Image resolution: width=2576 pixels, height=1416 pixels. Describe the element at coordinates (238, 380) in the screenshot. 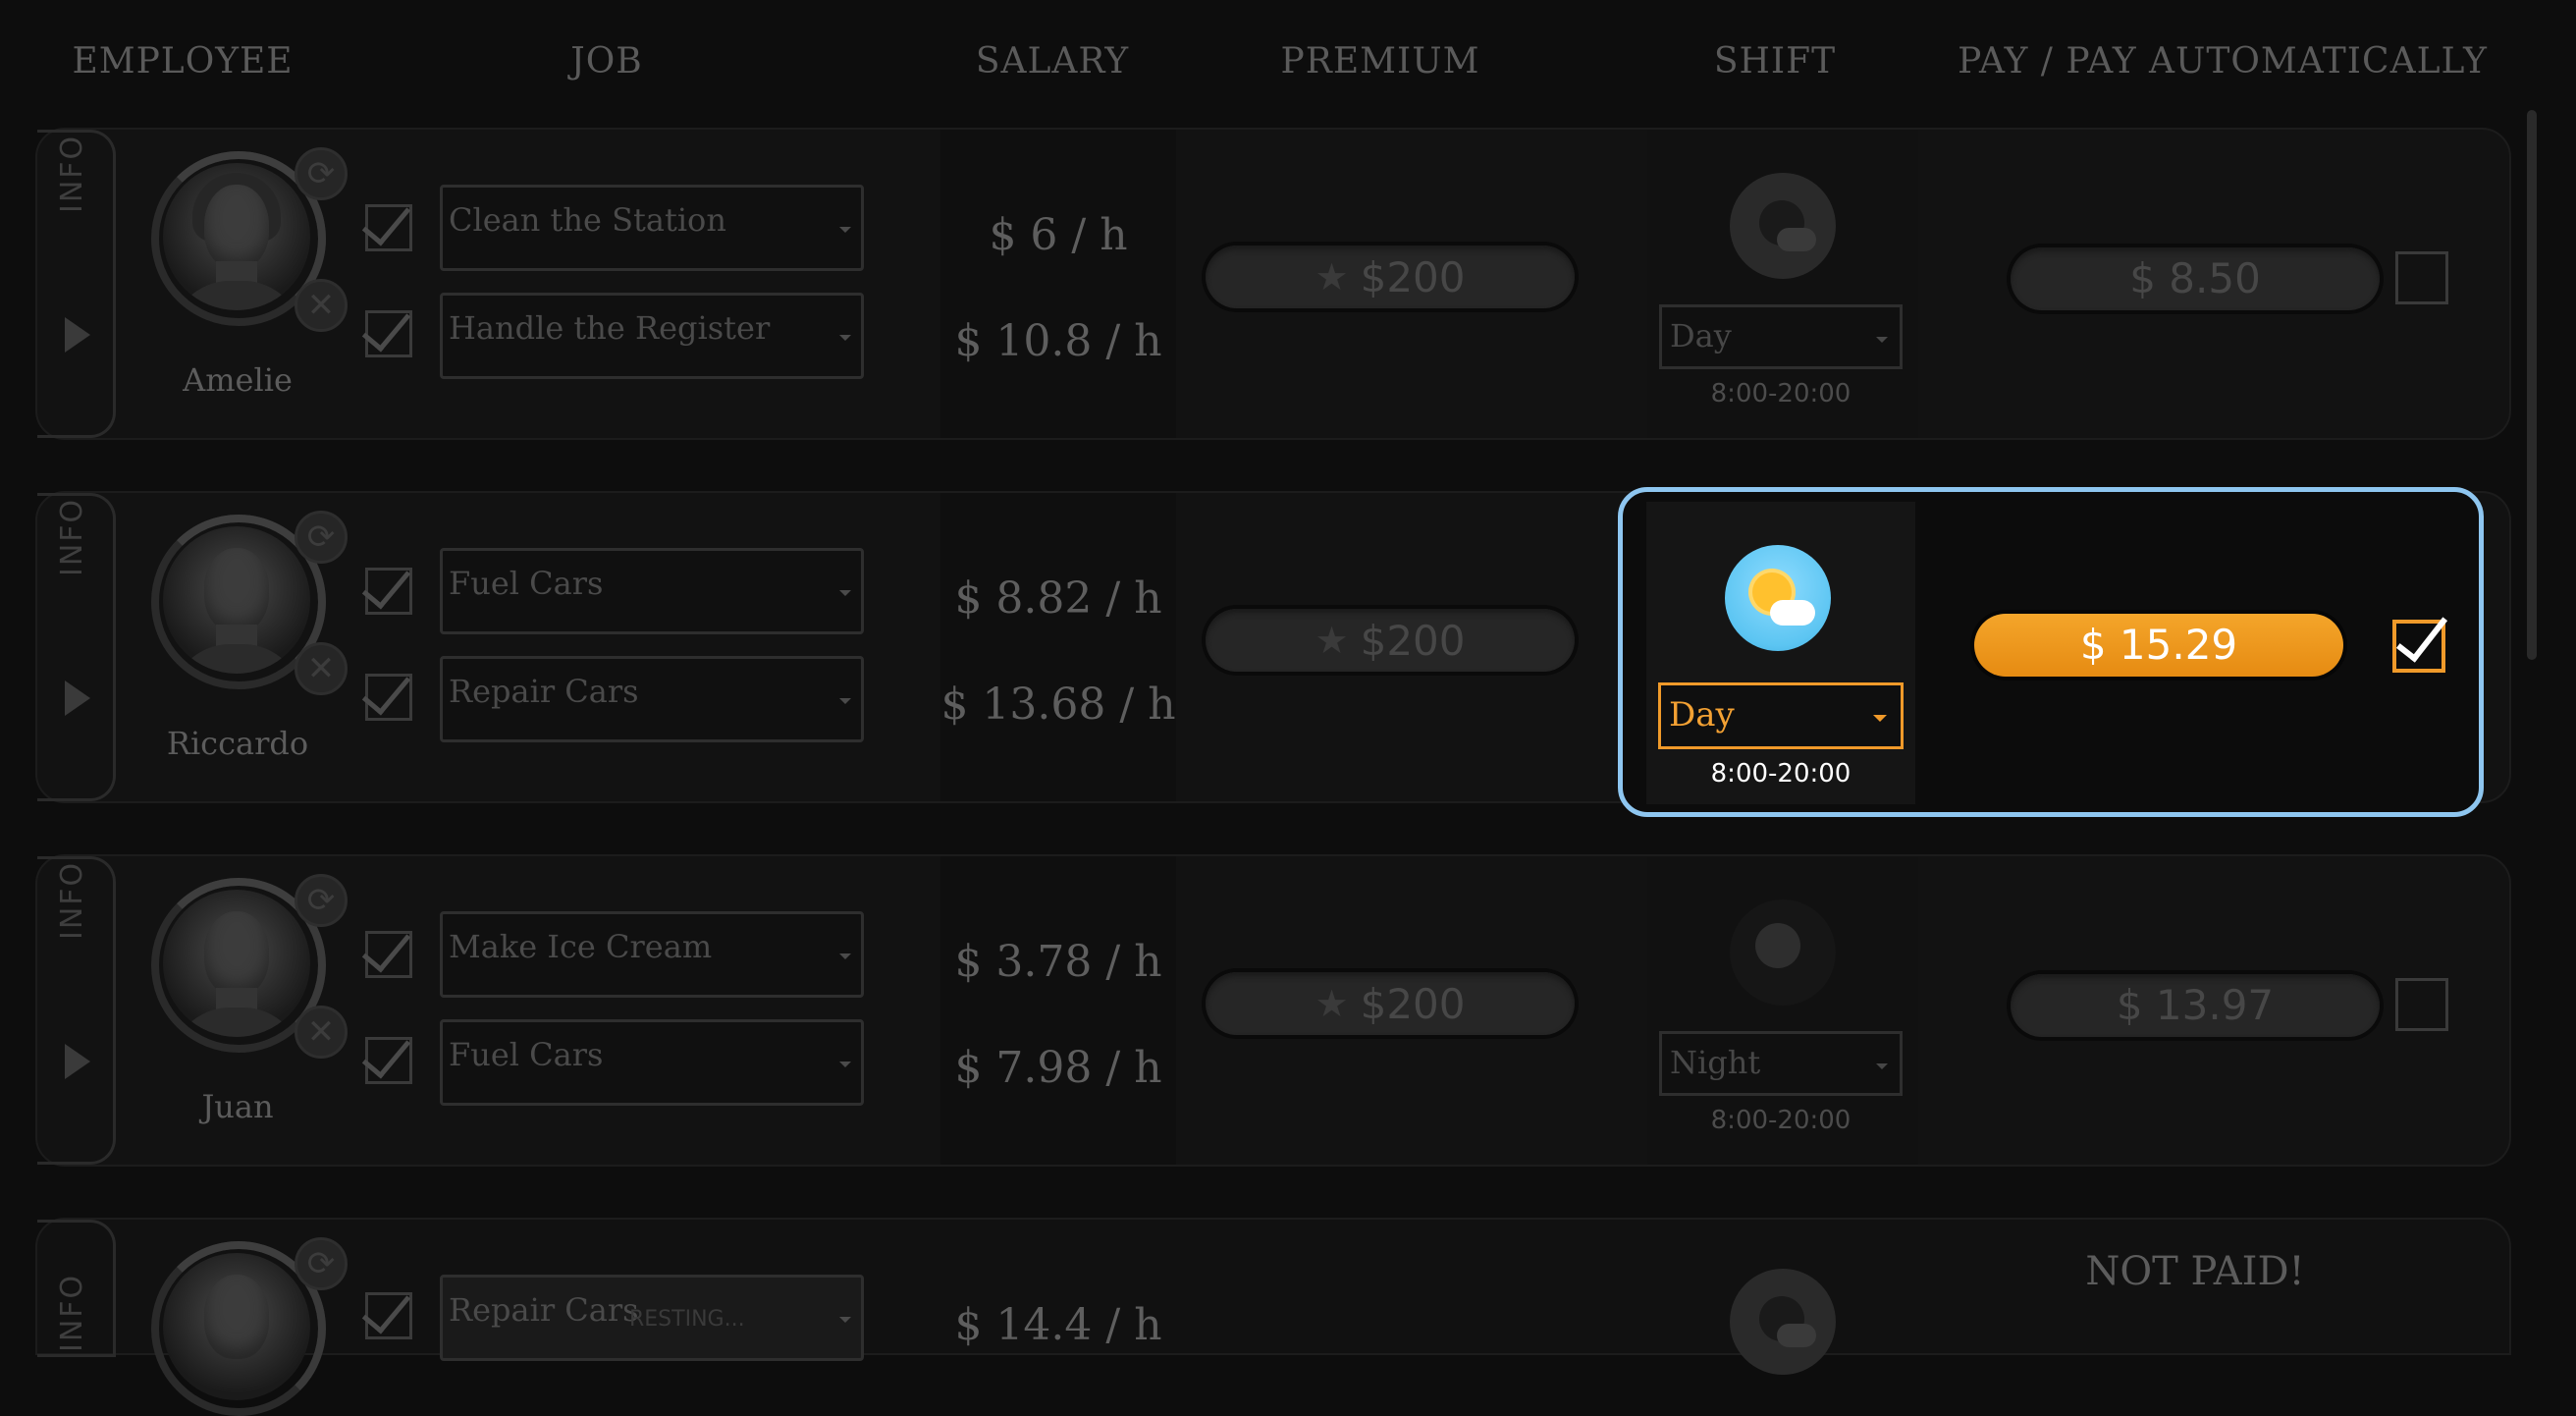

I see `employee-name: Amelie` at that location.